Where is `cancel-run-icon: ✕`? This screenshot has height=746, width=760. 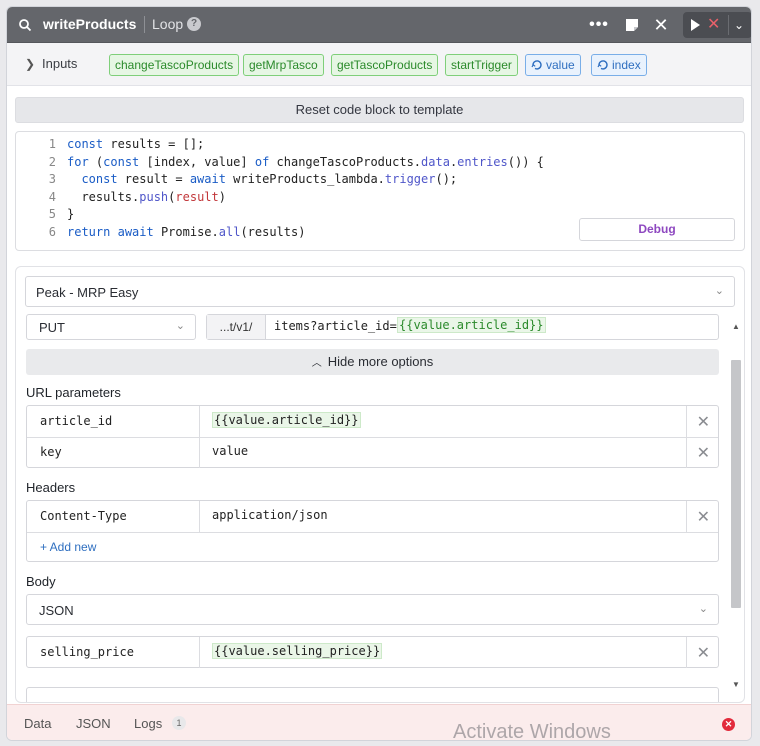
cancel-run-icon: ✕ is located at coordinates (713, 25).